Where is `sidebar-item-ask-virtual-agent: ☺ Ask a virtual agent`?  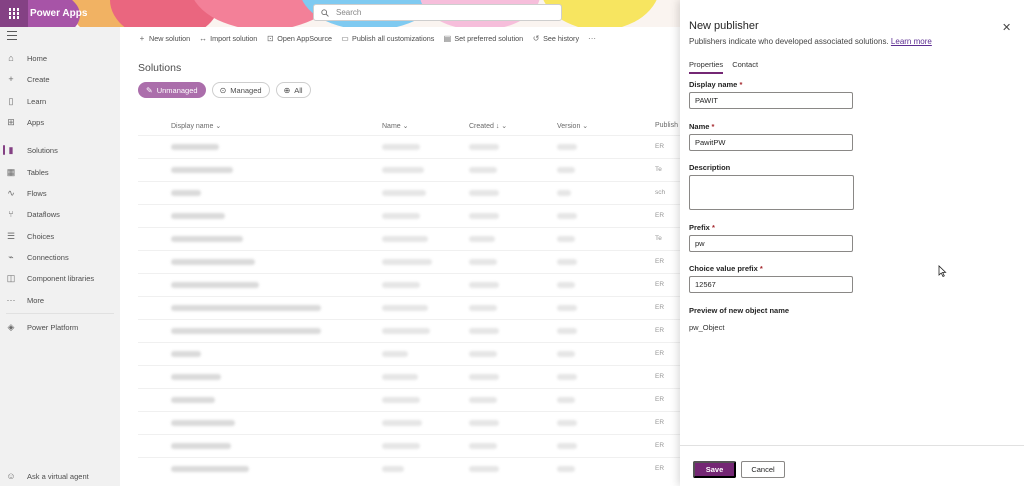
sidebar-item-ask-virtual-agent: ☺ Ask a virtual agent is located at coordinates (60, 476).